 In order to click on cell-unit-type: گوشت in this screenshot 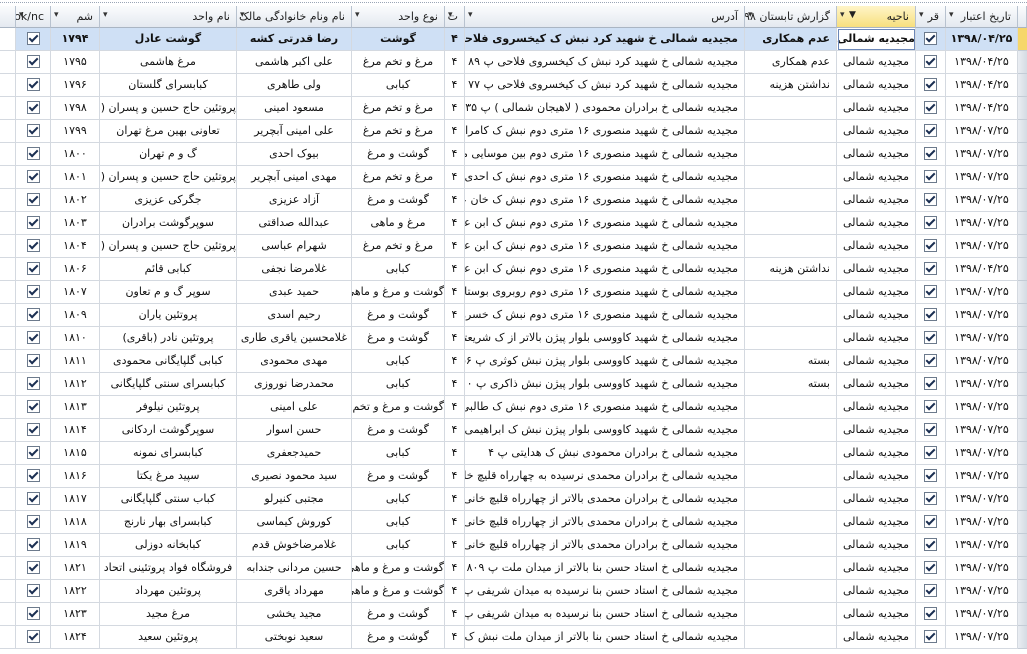, I will do `click(398, 39)`.